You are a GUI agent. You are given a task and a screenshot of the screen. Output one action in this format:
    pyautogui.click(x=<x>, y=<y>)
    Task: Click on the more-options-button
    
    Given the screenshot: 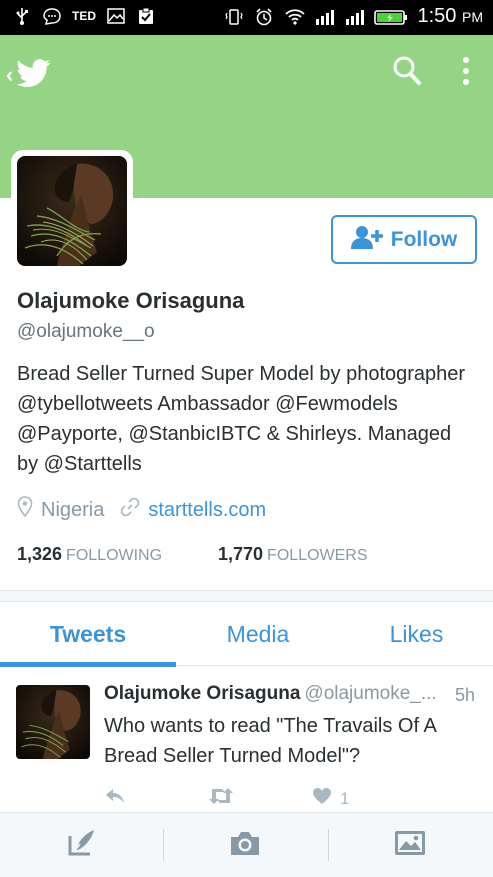 What is the action you would take?
    pyautogui.click(x=468, y=73)
    